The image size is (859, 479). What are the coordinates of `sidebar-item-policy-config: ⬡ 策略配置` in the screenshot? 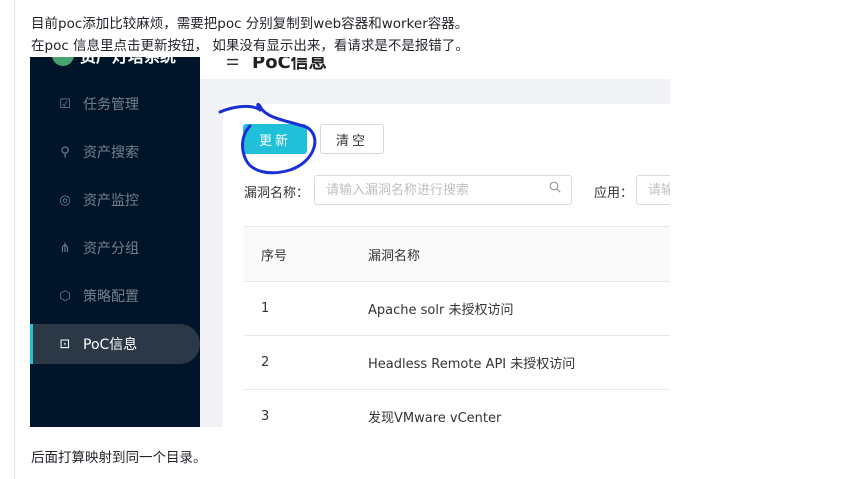 It's located at (115, 296).